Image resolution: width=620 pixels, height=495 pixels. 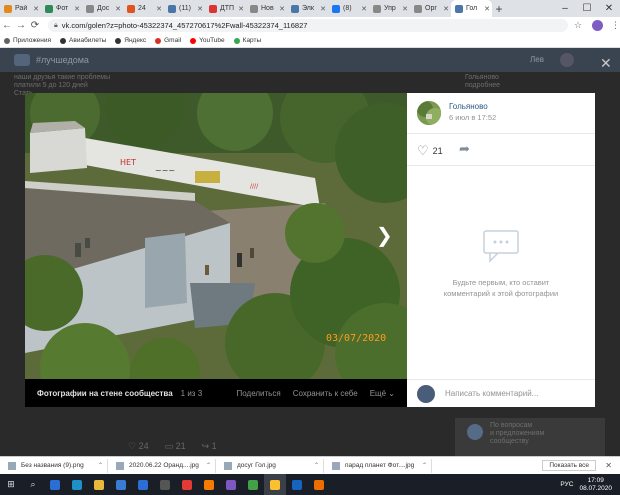 I want to click on my-avatar, so click(x=426, y=393).